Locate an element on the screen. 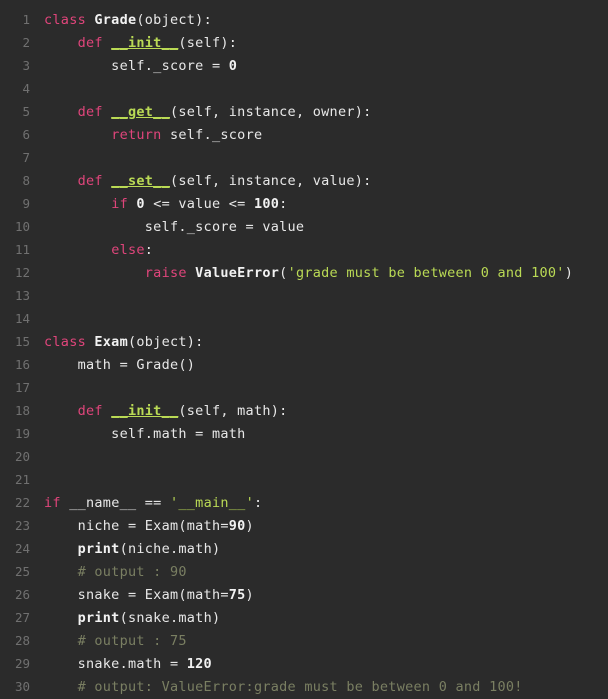 Image resolution: width=608 pixels, height=699 pixels. code-token-plain: math = Grade() is located at coordinates (120, 365).